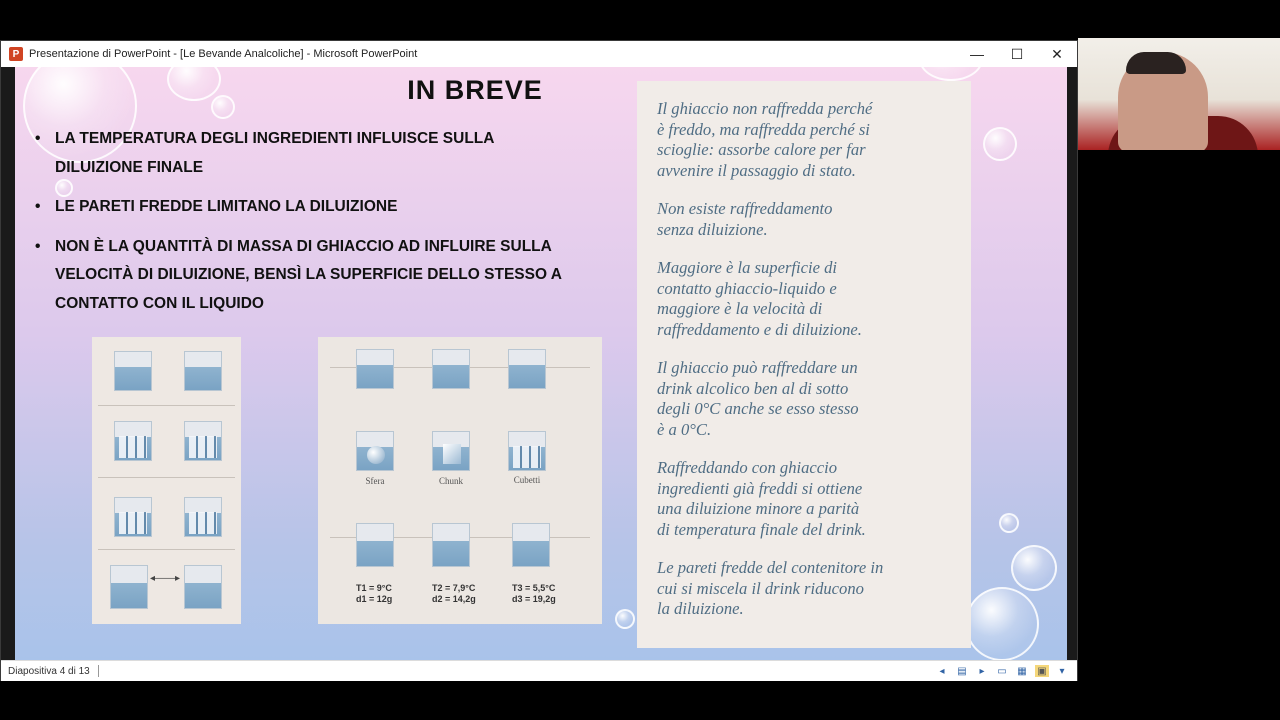  I want to click on status-bar: Diapositiva 4 di 13 ◂ ▤ ▸ ▭ ▦ ▣ ▾, so click(539, 670).